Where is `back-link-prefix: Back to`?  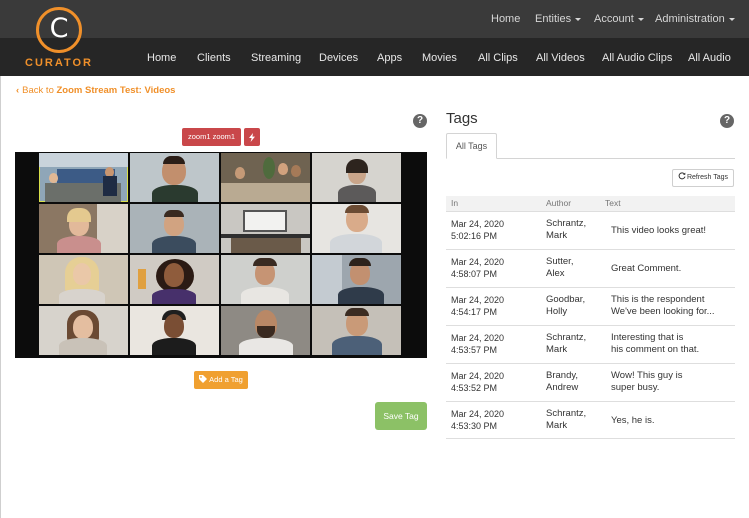
back-link-prefix: Back to is located at coordinates (38, 90).